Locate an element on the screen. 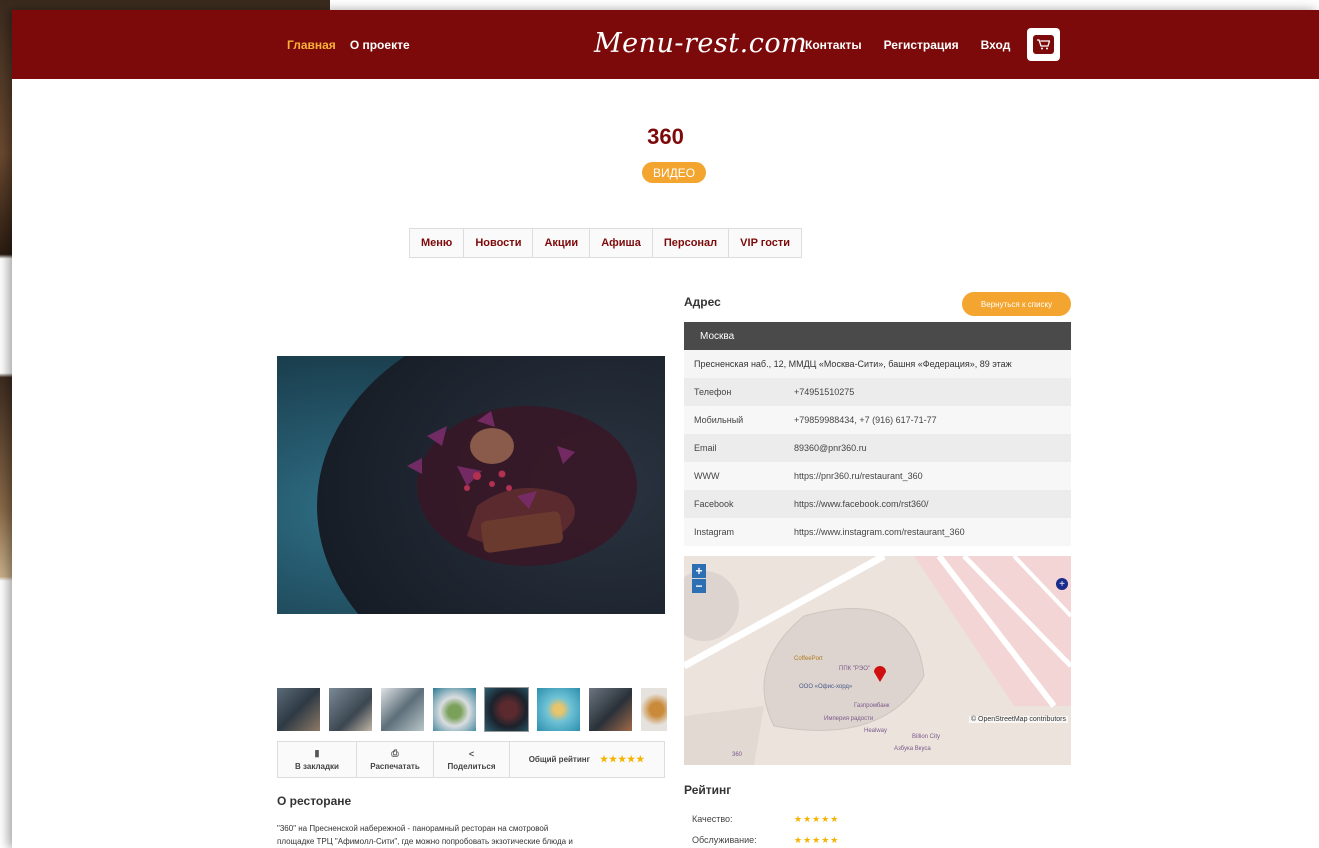 Image resolution: width=1319 pixels, height=848 pixels. overall-rating: Общий рейтинг ★★★★★ is located at coordinates (587, 759).